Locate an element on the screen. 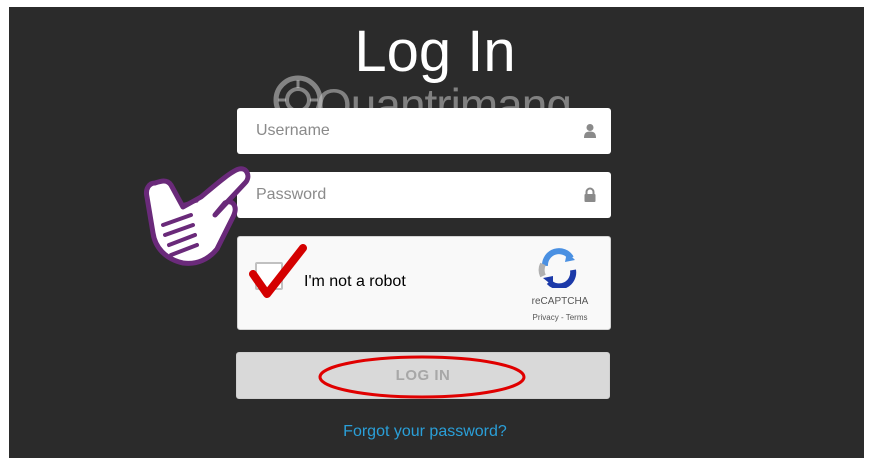 The image size is (870, 458). recaptcha-logo-icon is located at coordinates (557, 268).